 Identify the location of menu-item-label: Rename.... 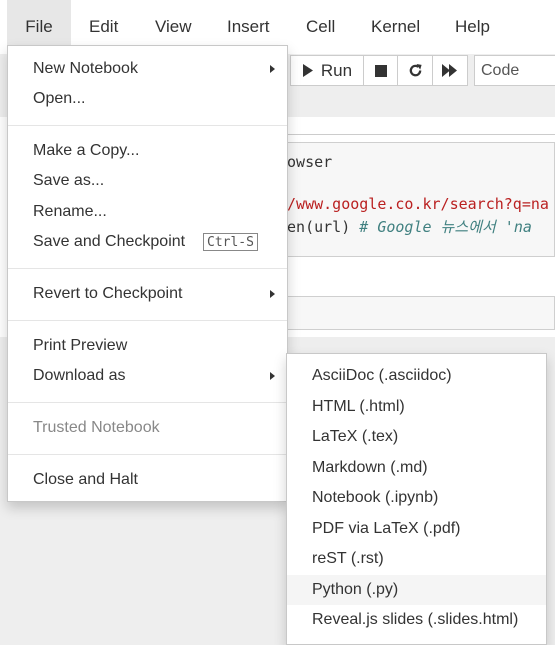
(70, 211).